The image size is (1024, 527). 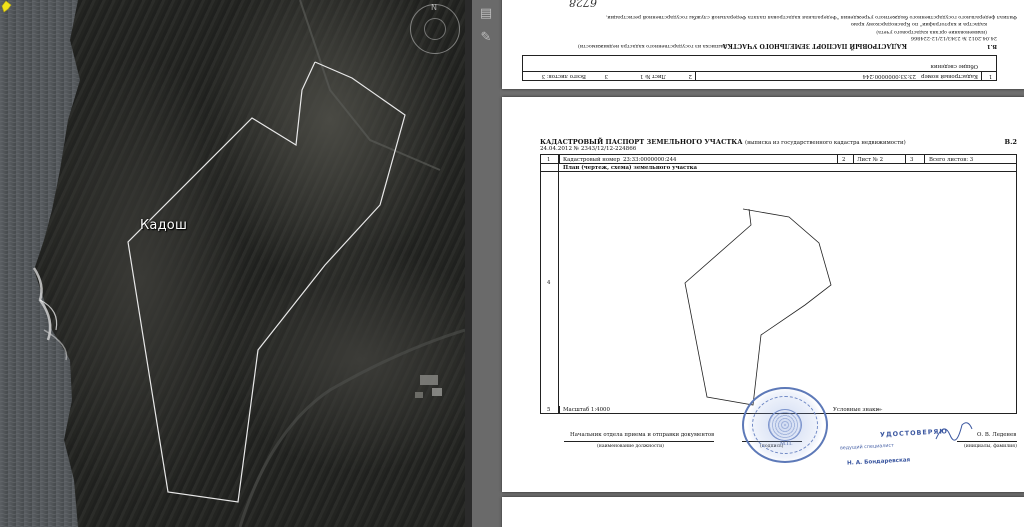 I want to click on certifier-position: ведущий специалист, so click(x=866, y=447).